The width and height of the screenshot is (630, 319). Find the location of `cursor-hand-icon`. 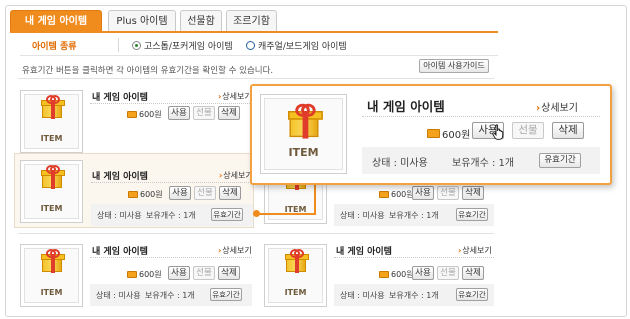

cursor-hand-icon is located at coordinates (498, 132).